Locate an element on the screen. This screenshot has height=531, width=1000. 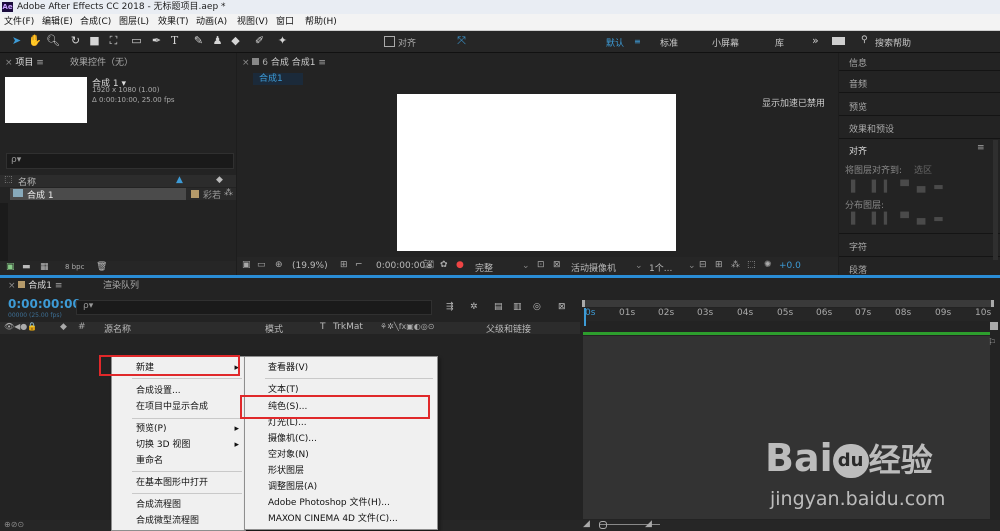
zoom-value: (19.9%) is located at coordinates (310, 266).